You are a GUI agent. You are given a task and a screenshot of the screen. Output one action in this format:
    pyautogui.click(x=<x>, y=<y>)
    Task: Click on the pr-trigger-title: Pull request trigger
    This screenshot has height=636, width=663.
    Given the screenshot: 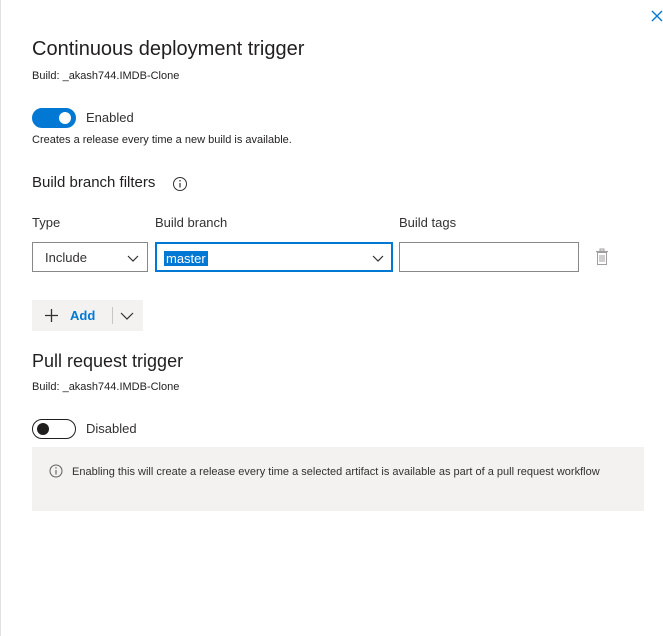 What is the action you would take?
    pyautogui.click(x=108, y=361)
    